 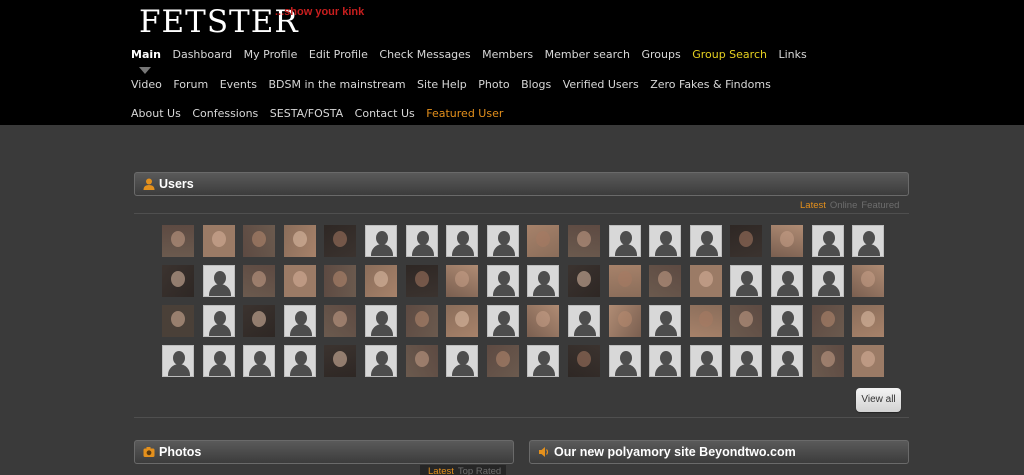 I want to click on tab-online: Online, so click(x=843, y=205).